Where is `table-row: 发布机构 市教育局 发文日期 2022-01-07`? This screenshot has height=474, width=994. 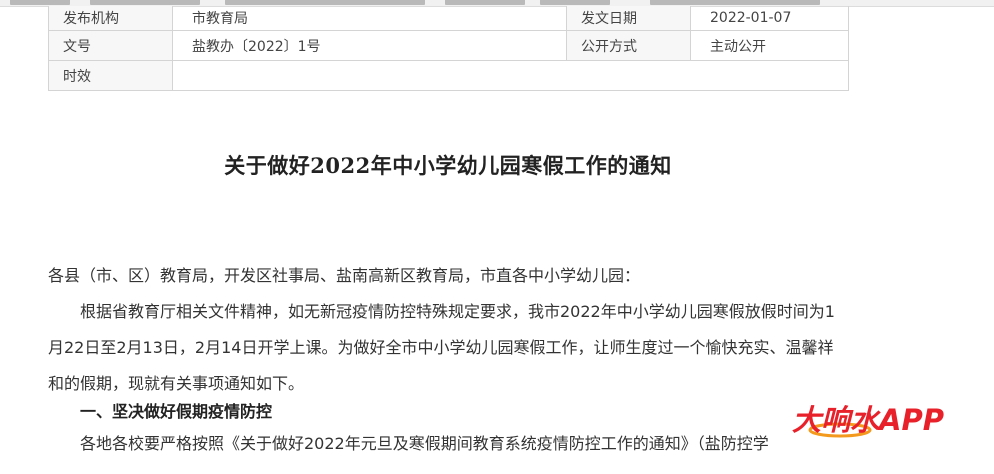
table-row: 发布机构 市教育局 发文日期 2022-01-07 is located at coordinates (448, 18).